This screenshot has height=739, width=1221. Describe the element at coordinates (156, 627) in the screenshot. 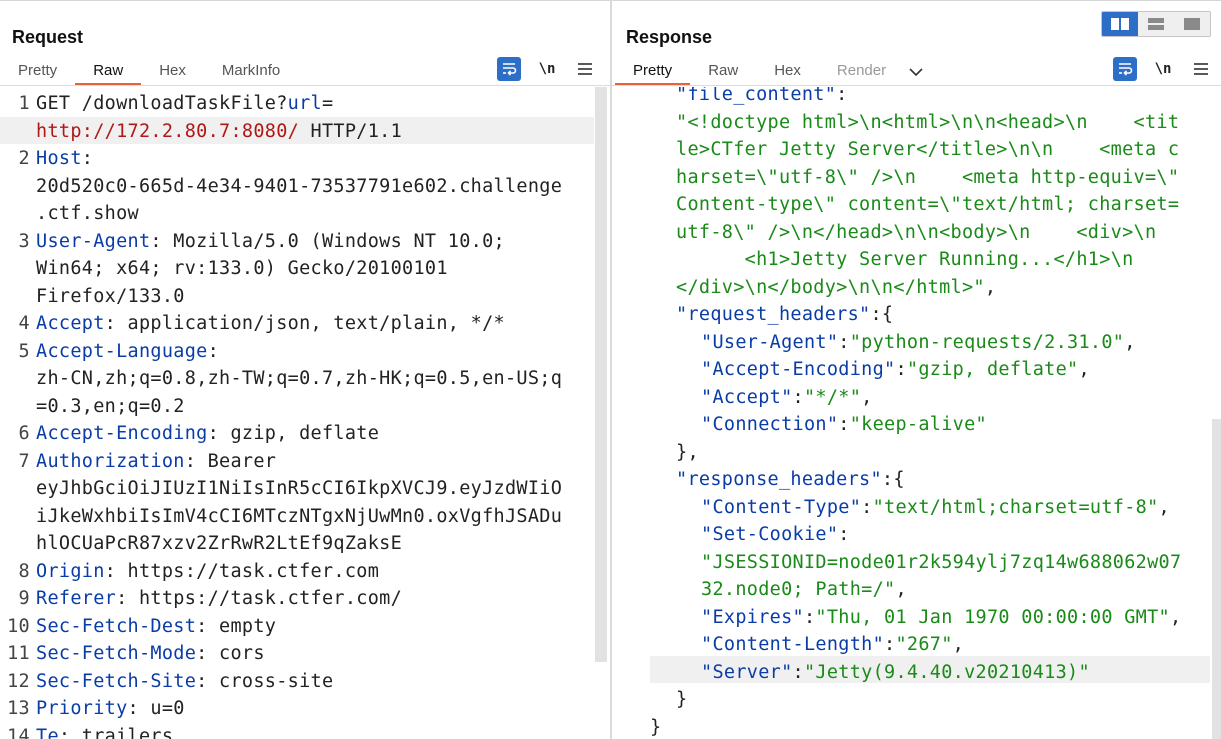

I see `code-line: Sec-Fetch-Dest: empty` at that location.